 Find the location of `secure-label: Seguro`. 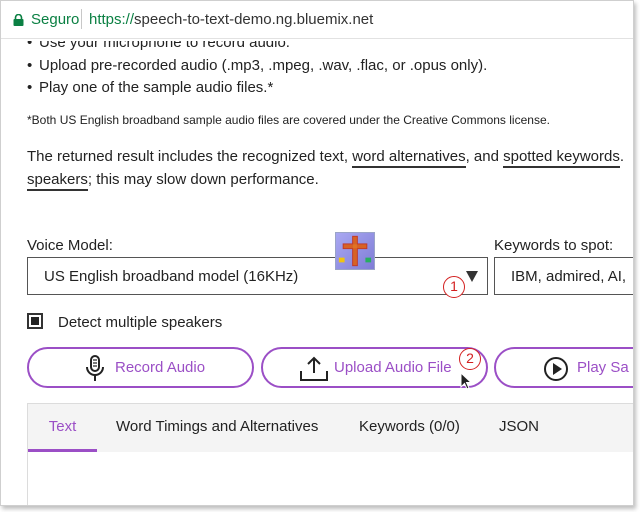

secure-label: Seguro is located at coordinates (55, 19).